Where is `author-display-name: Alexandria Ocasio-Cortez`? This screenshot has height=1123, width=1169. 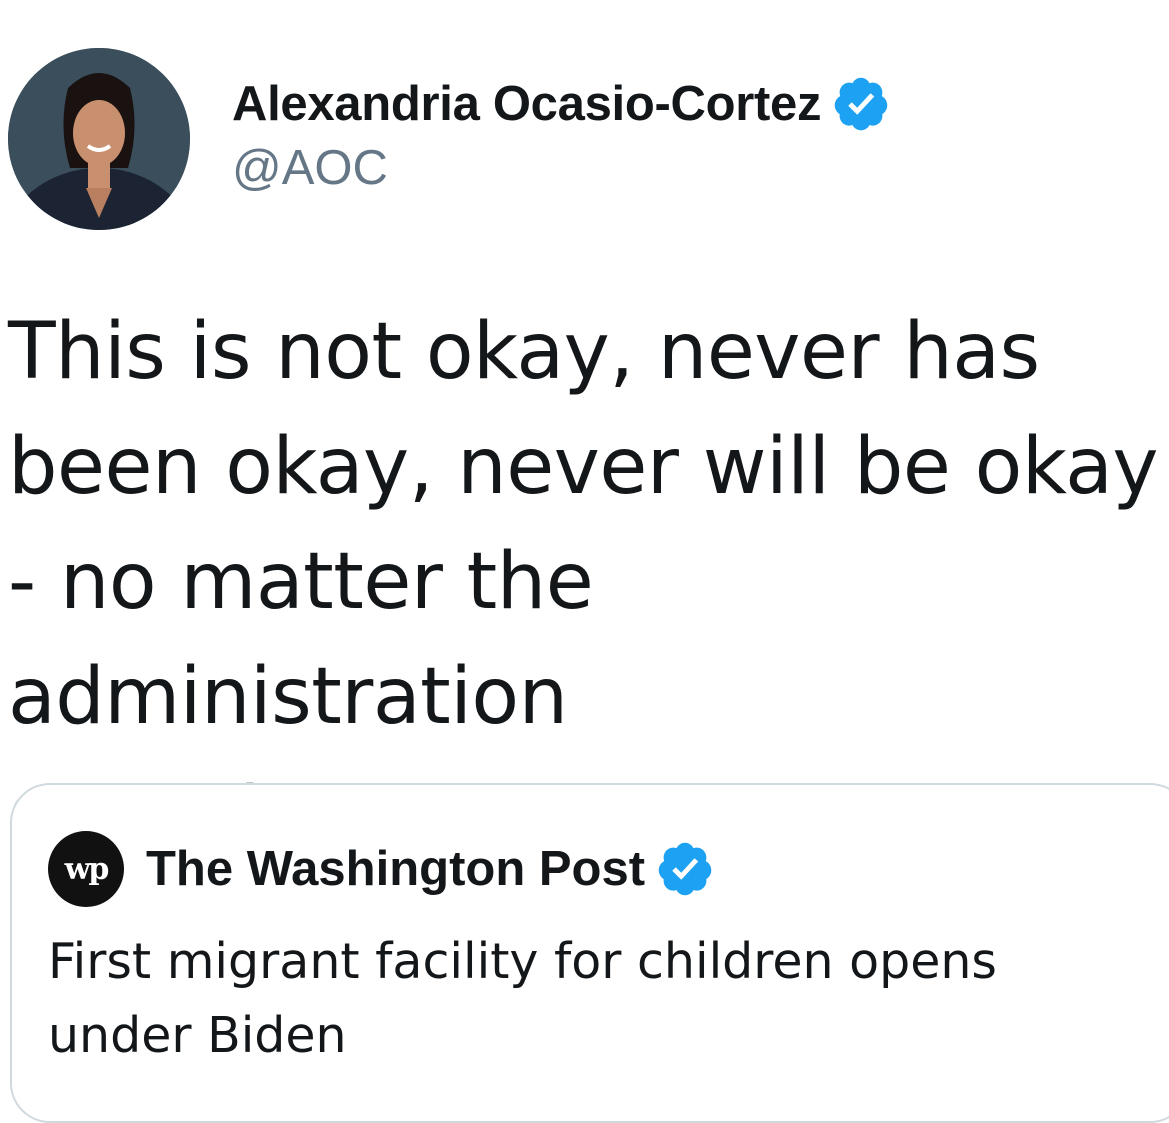
author-display-name: Alexandria Ocasio-Cortez is located at coordinates (526, 104).